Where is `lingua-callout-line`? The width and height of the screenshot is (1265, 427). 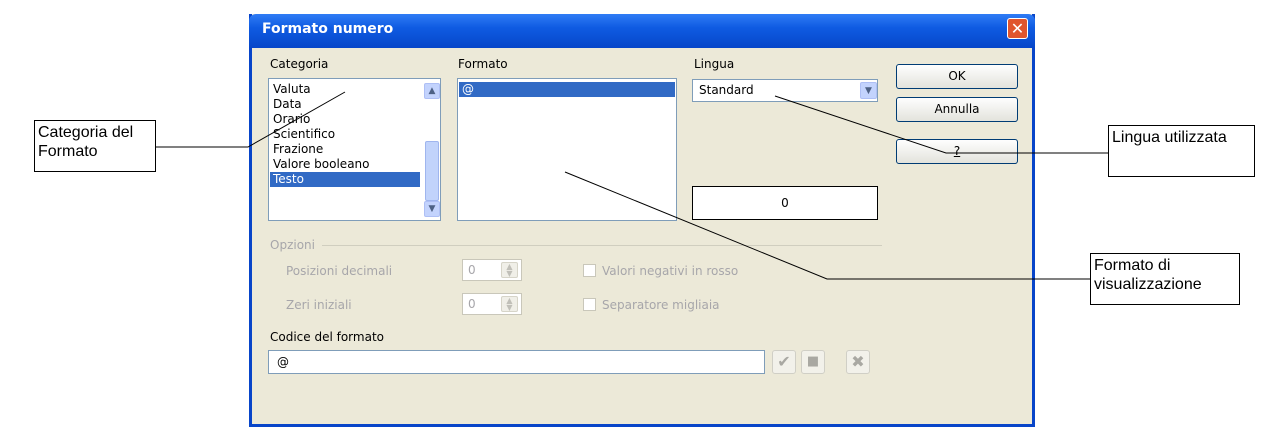 lingua-callout-line is located at coordinates (941, 124).